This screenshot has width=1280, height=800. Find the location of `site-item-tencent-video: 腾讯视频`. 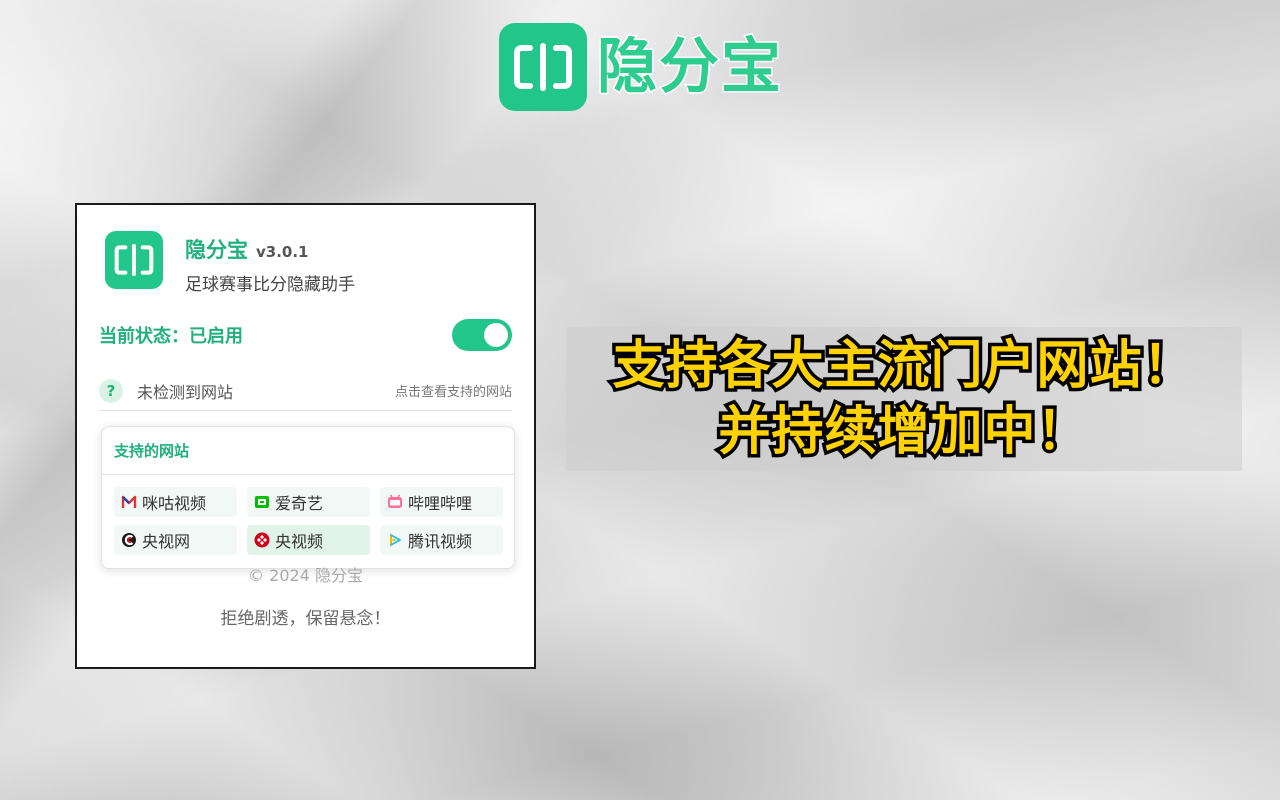

site-item-tencent-video: 腾讯视频 is located at coordinates (441, 540).